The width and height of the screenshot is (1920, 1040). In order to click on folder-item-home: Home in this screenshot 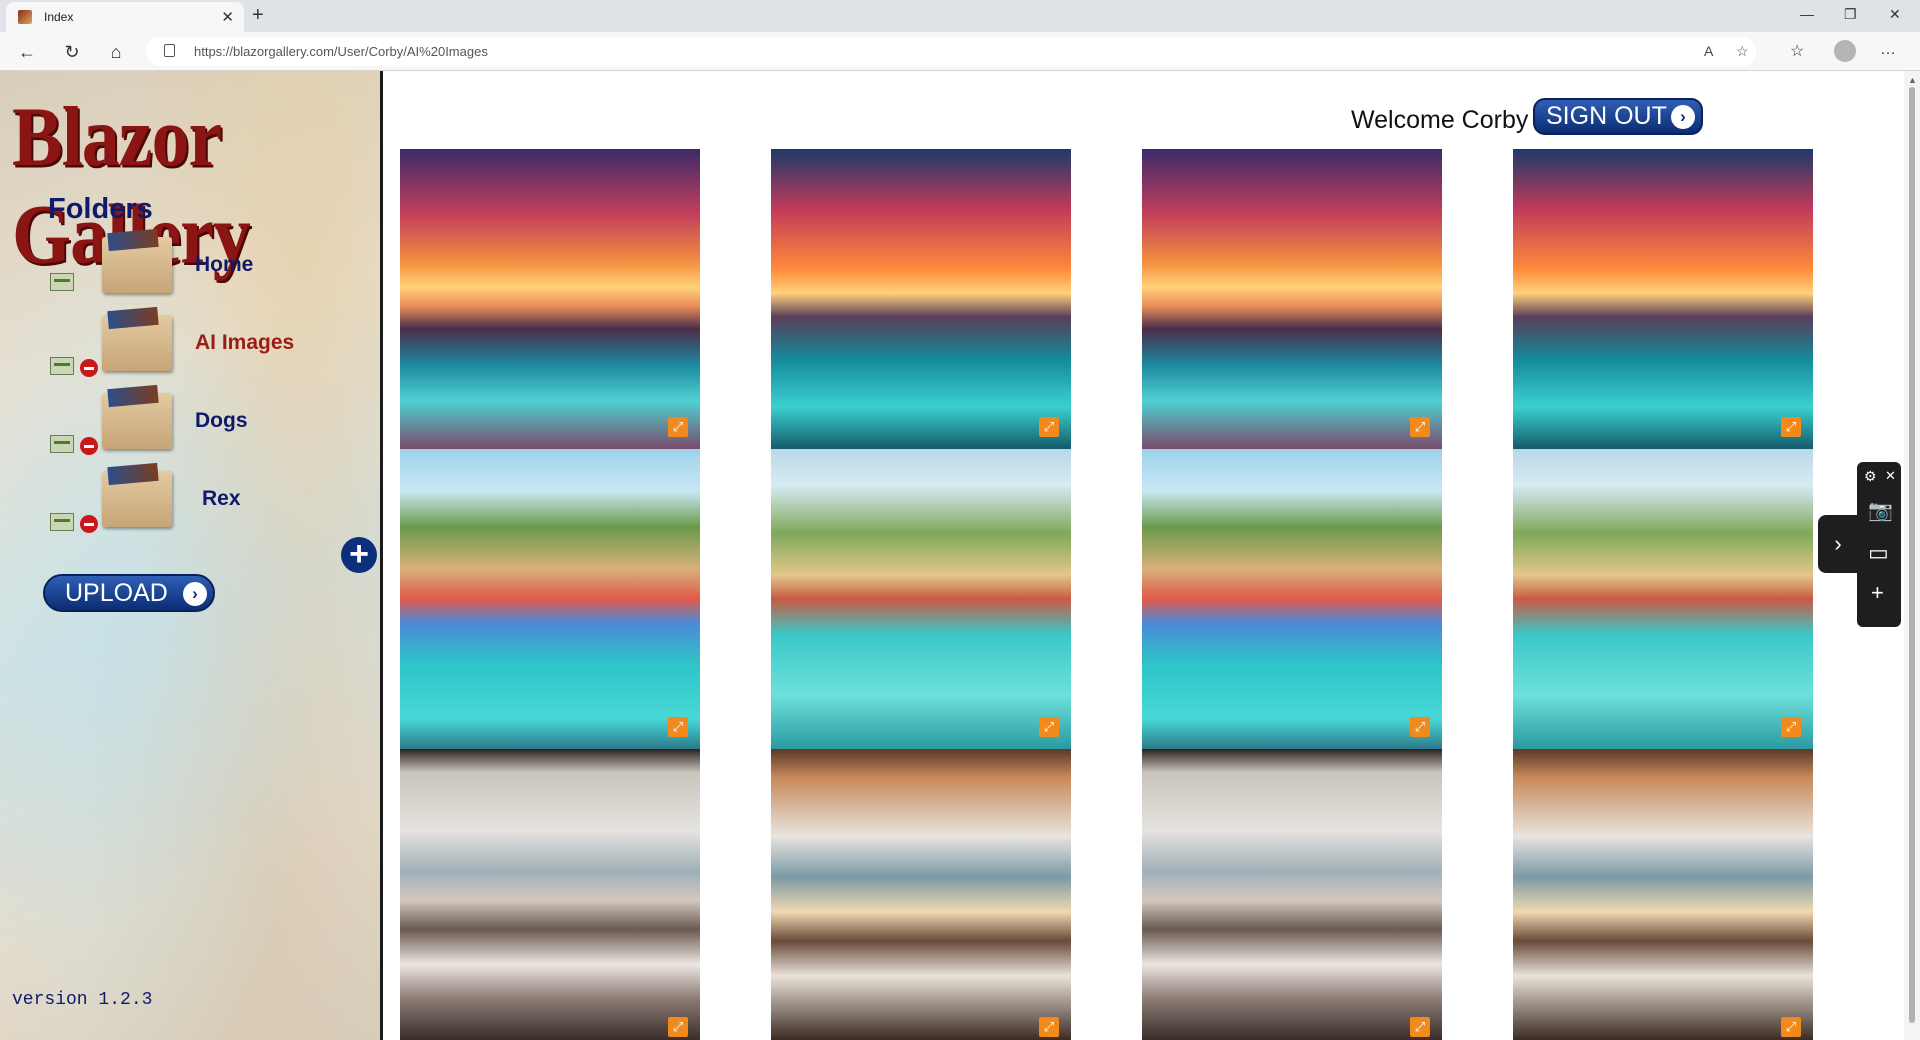, I will do `click(191, 270)`.